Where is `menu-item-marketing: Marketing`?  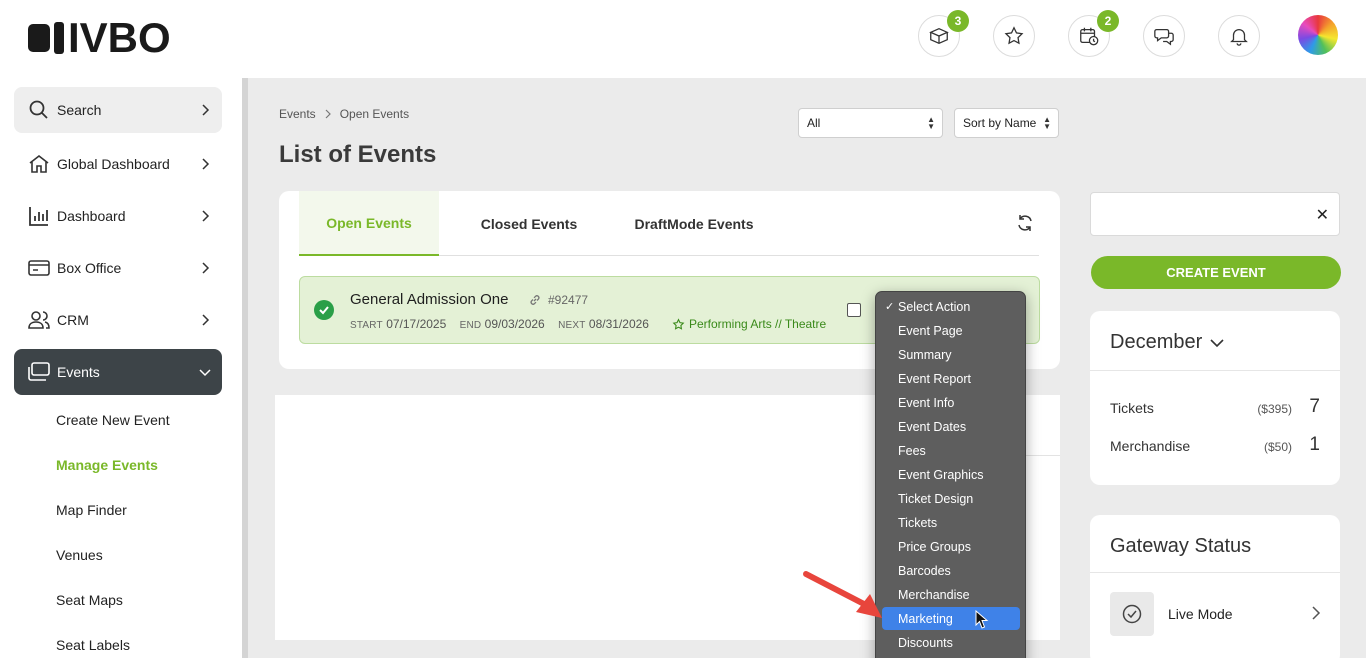 menu-item-marketing: Marketing is located at coordinates (951, 618).